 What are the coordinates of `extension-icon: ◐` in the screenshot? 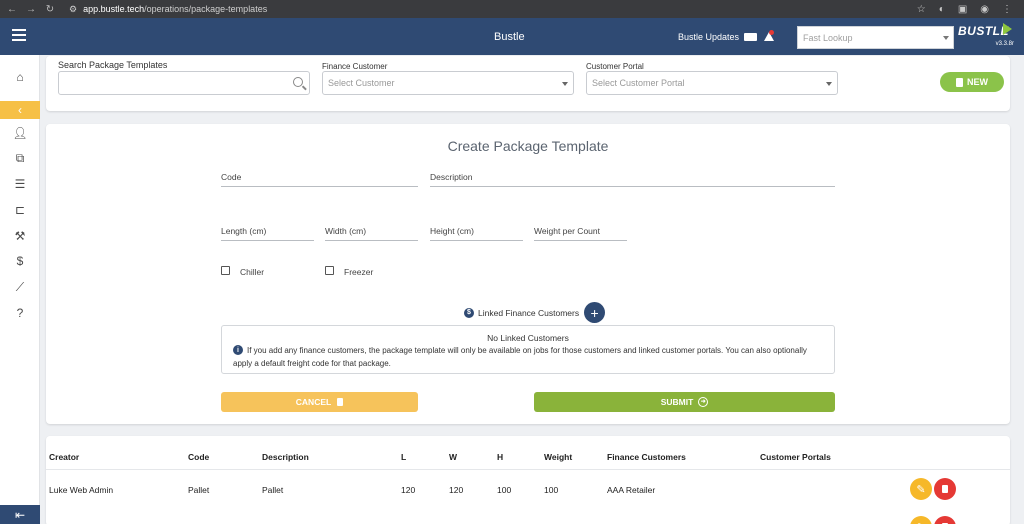 It's located at (942, 9).